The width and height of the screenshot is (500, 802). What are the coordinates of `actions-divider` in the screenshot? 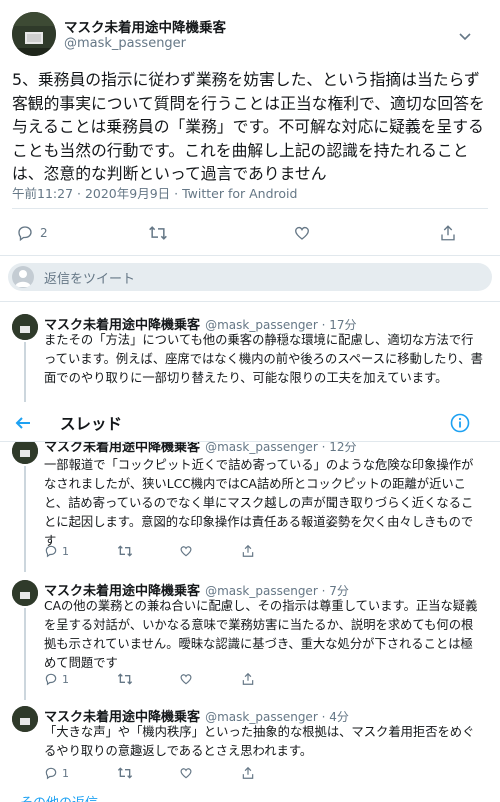 It's located at (250, 255).